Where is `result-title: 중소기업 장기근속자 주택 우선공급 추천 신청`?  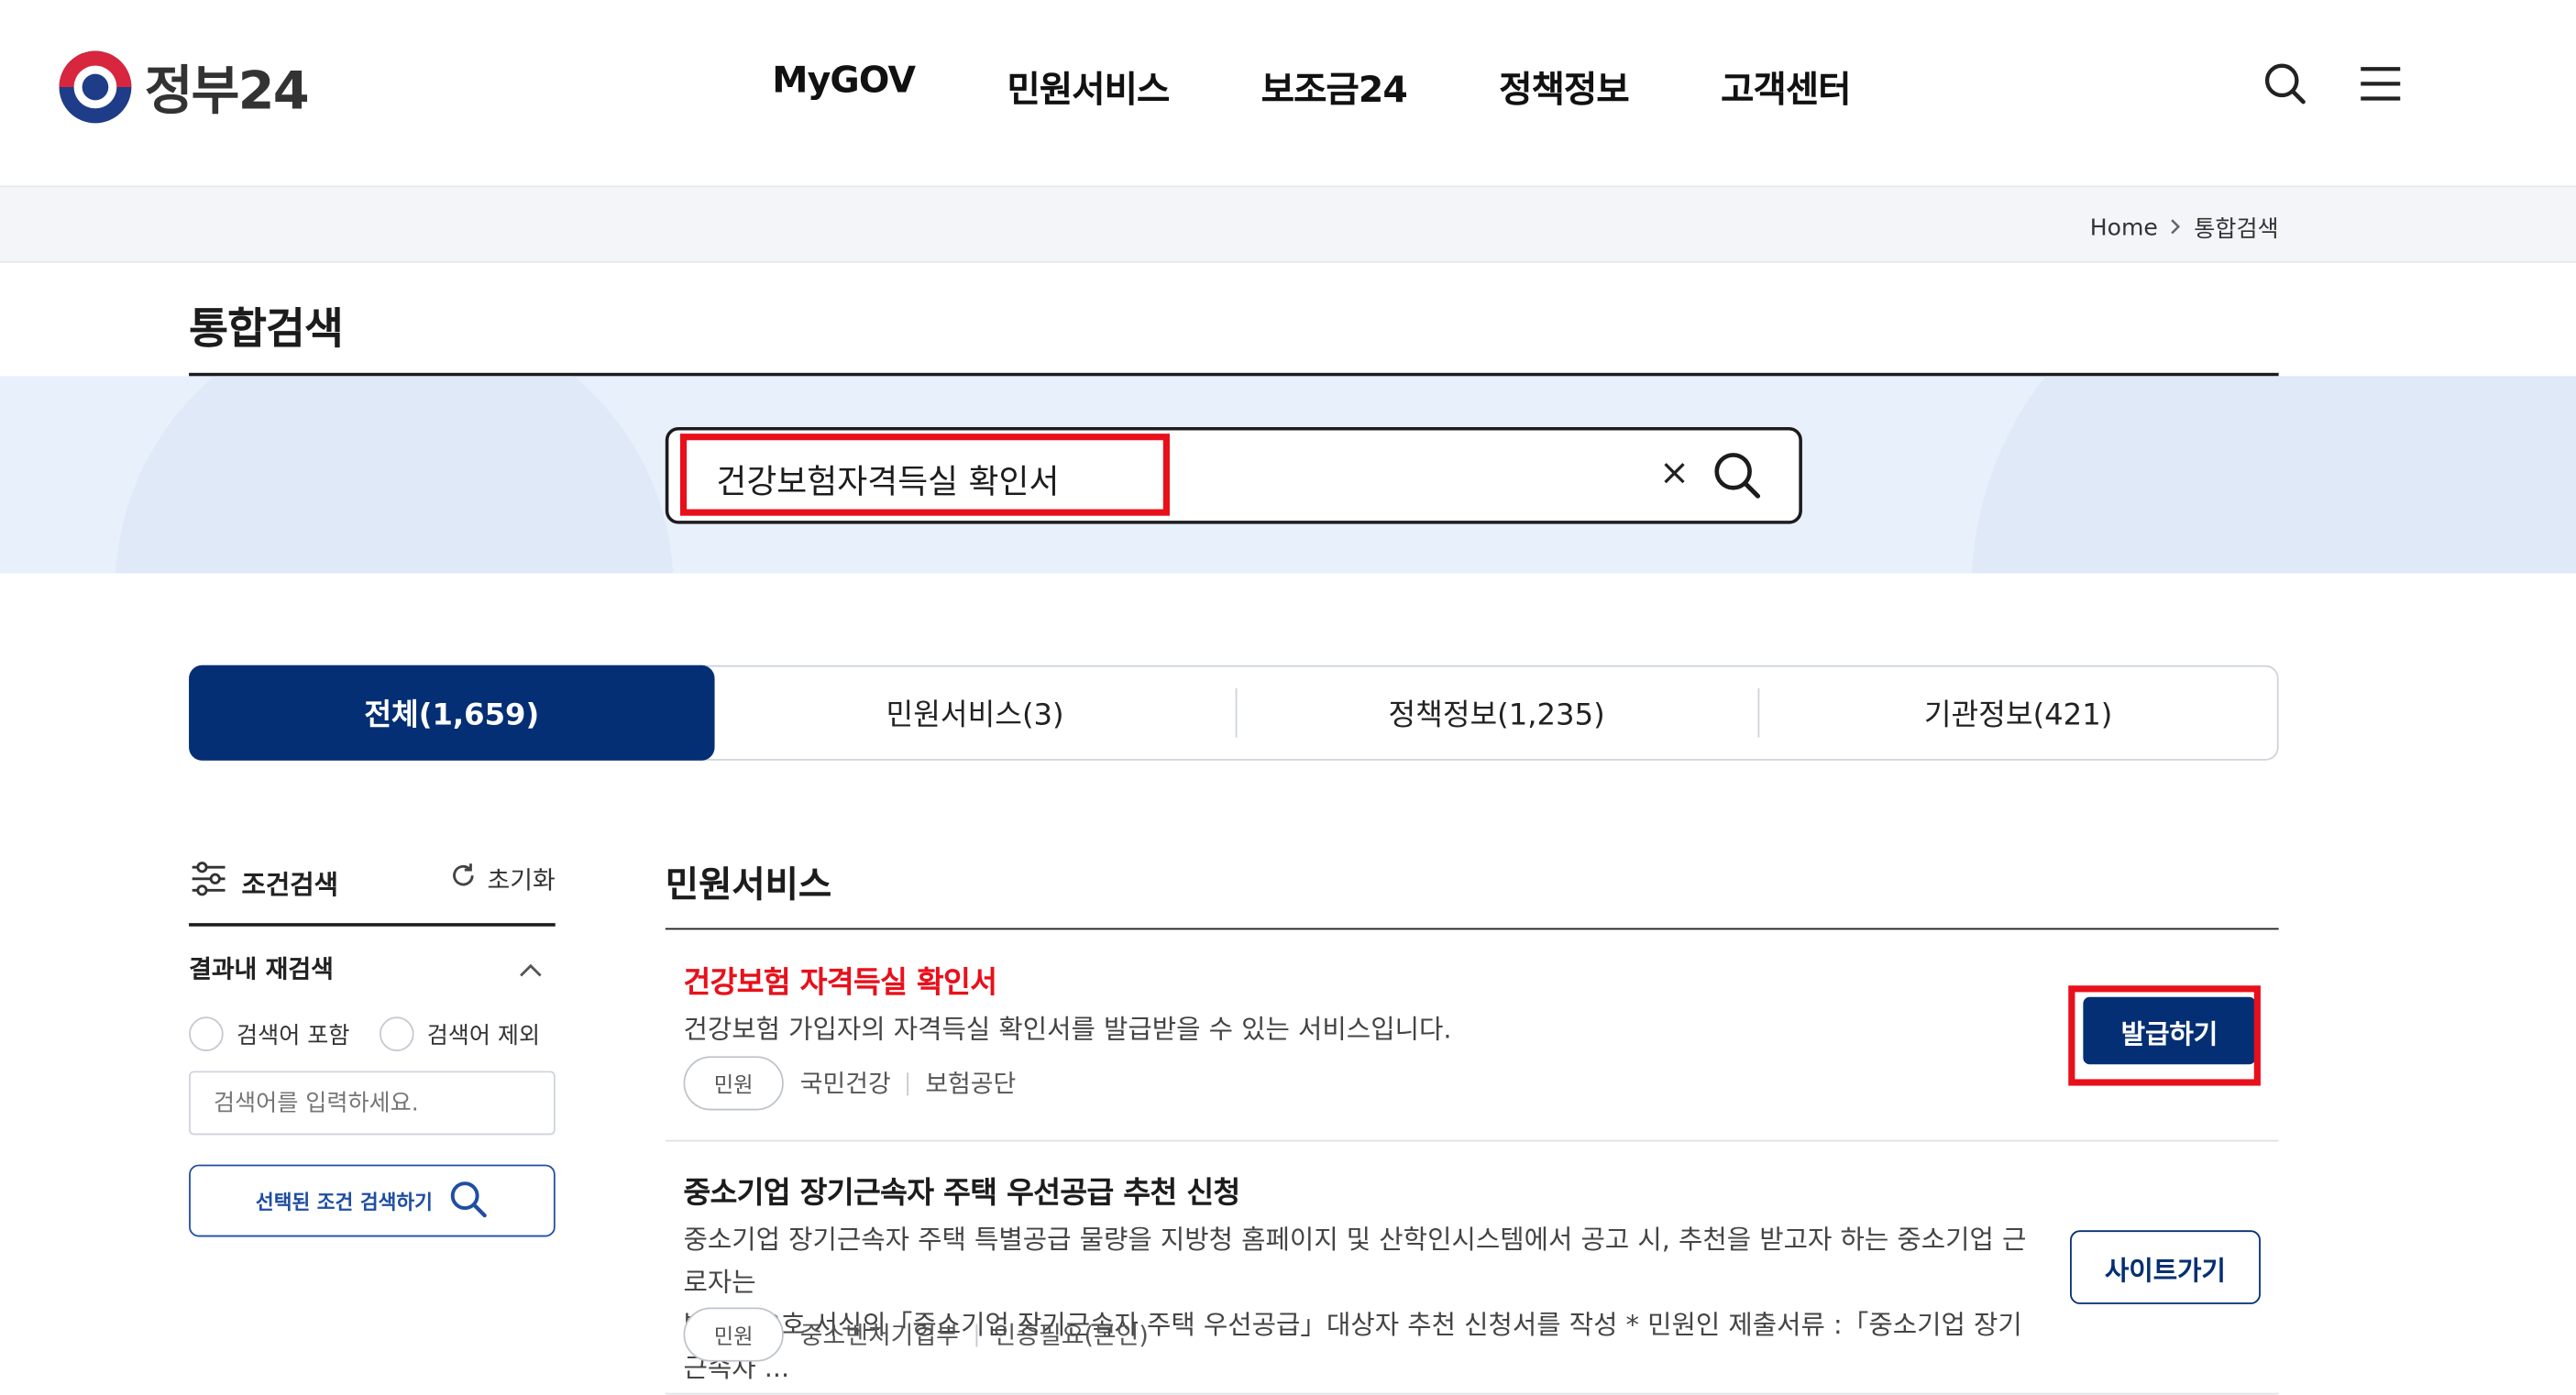 result-title: 중소기업 장기근속자 주택 우선공급 추천 신청 is located at coordinates (963, 1191).